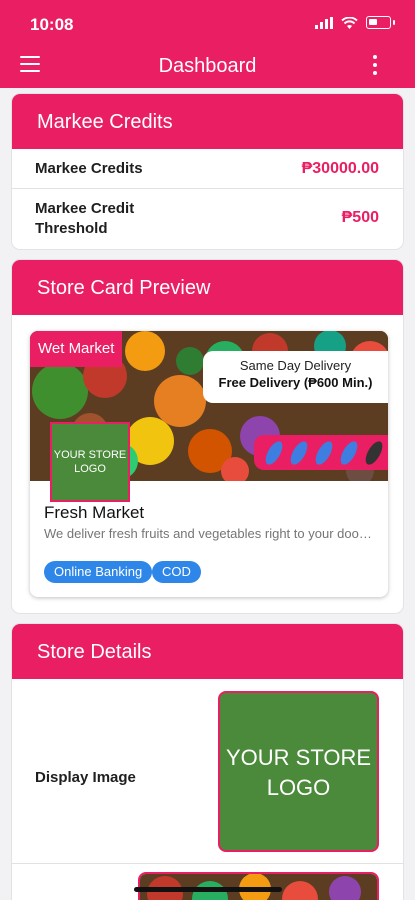  What do you see at coordinates (324, 22) in the screenshot?
I see `signal-icon` at bounding box center [324, 22].